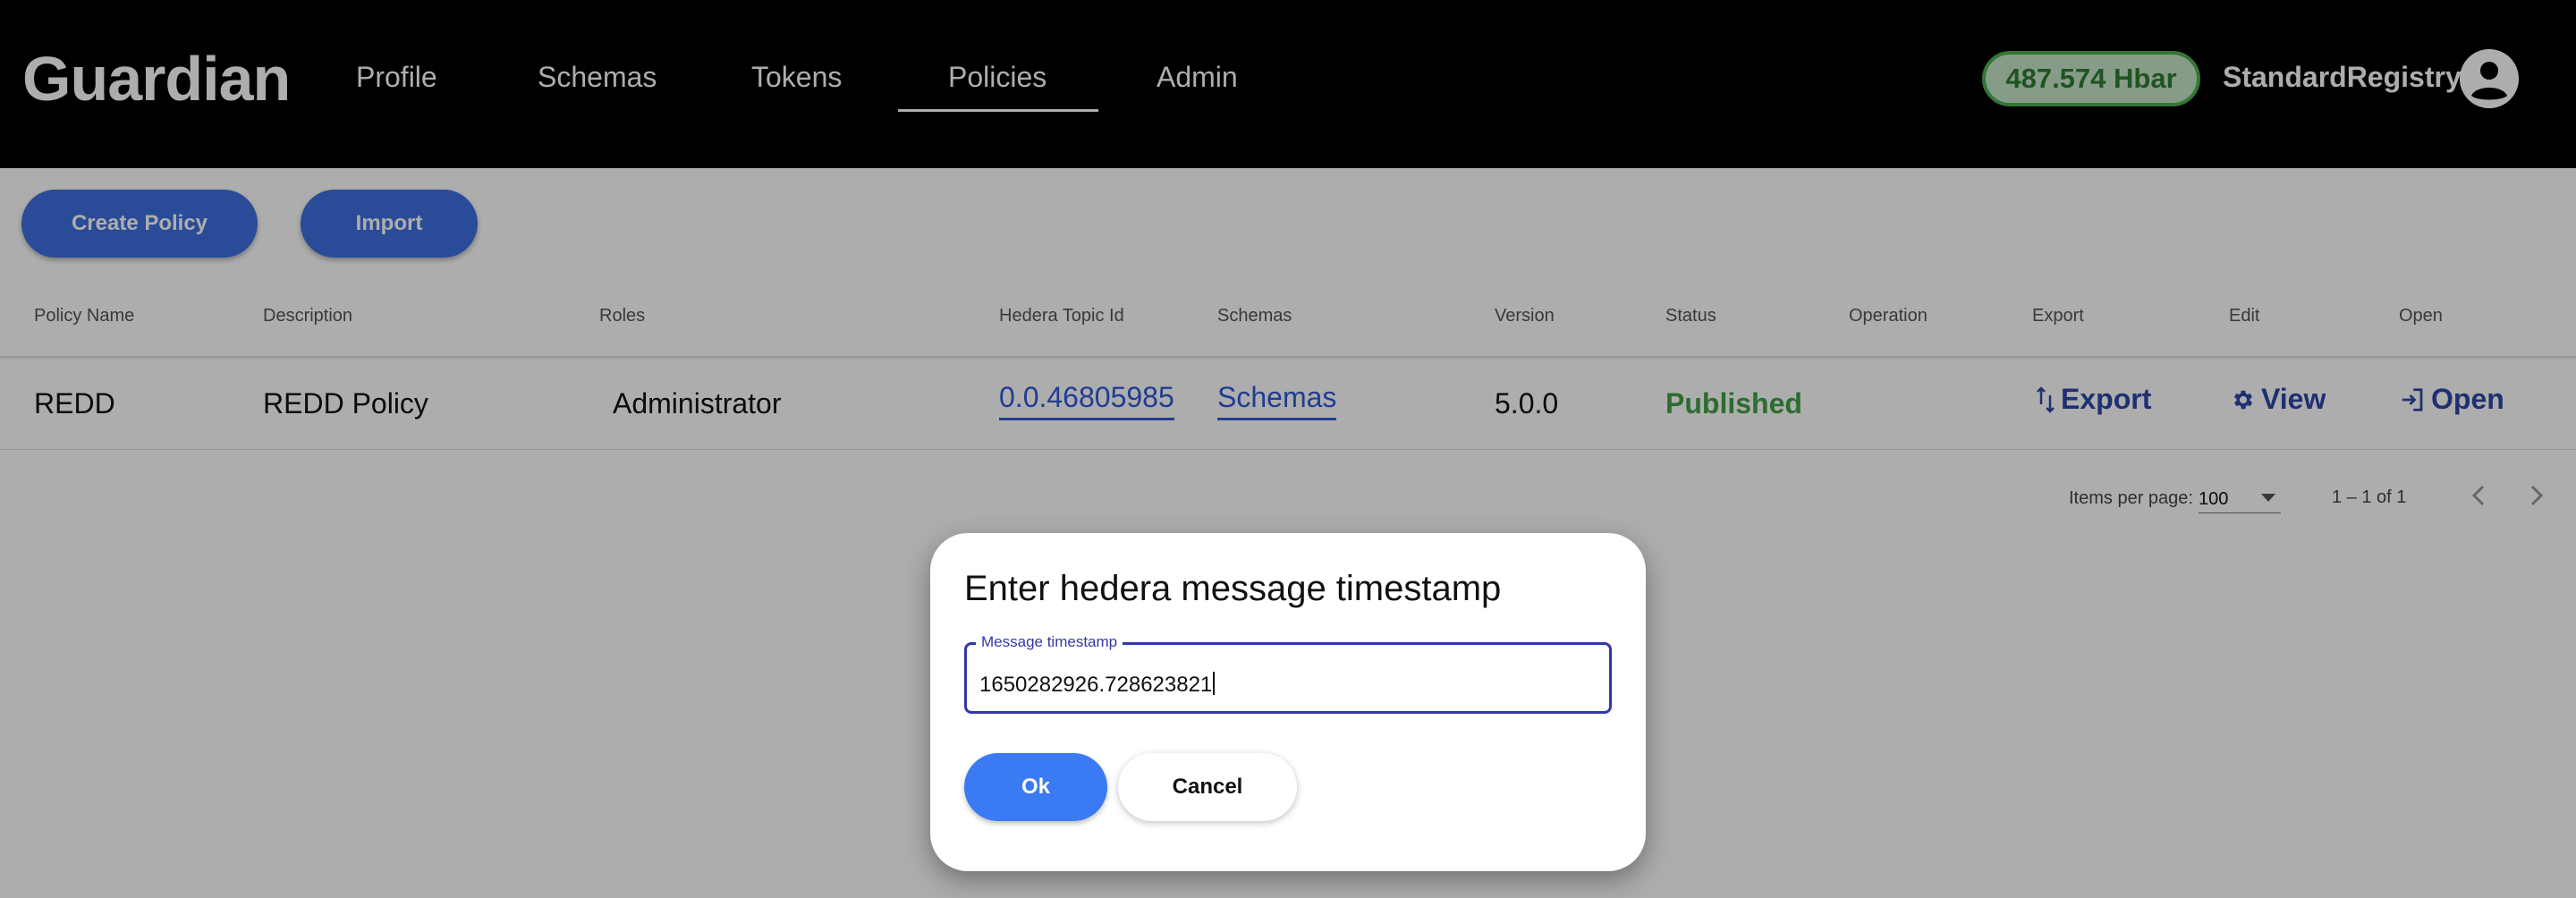  What do you see at coordinates (1233, 588) in the screenshot?
I see `dialog-title: Enter hedera message timestamp` at bounding box center [1233, 588].